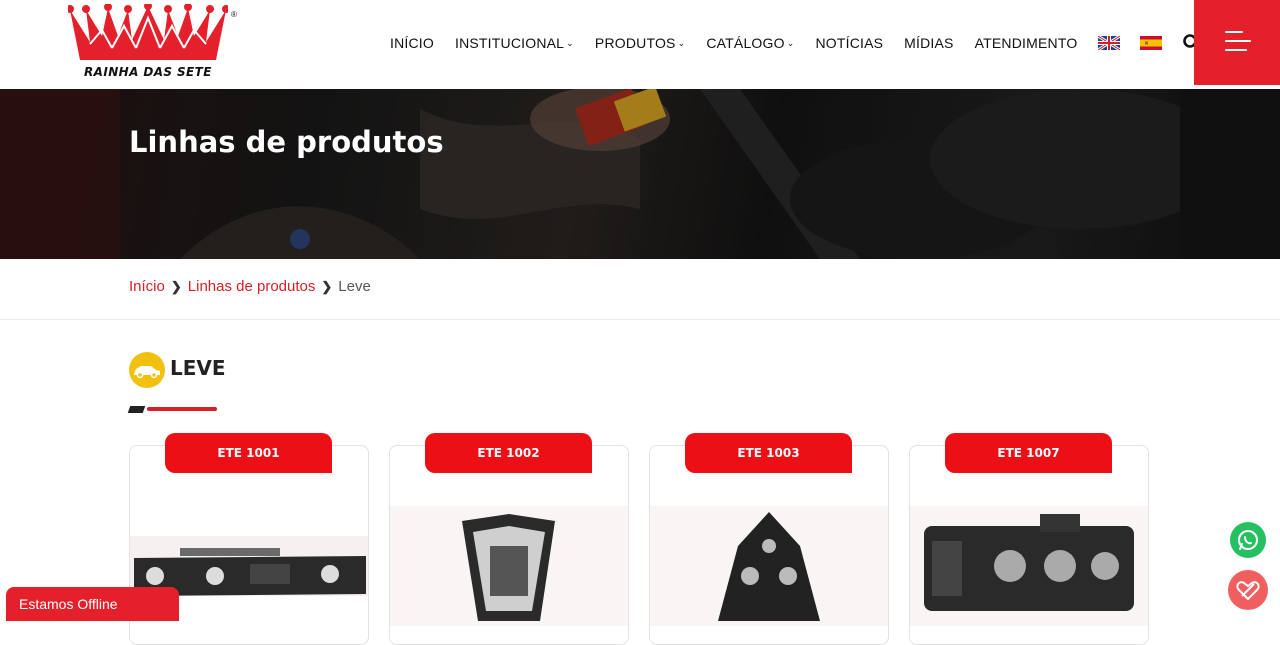 The width and height of the screenshot is (1280, 645). Describe the element at coordinates (234, 14) in the screenshot. I see `registered-mark: ®` at that location.